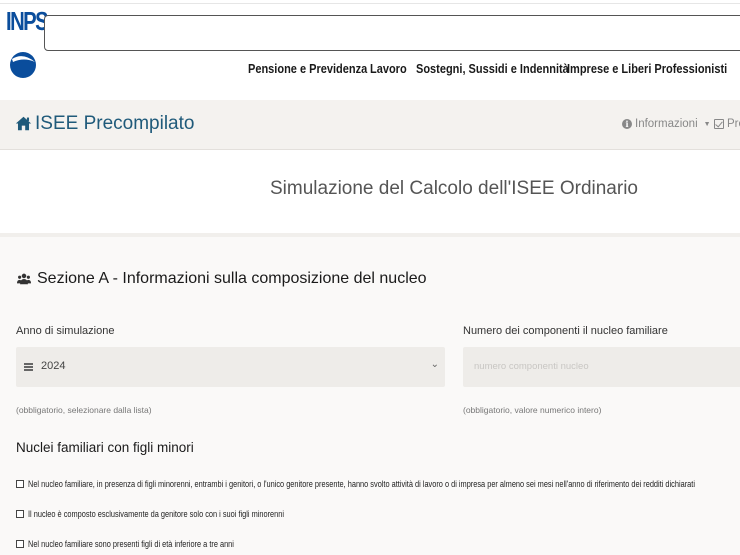 This screenshot has height=555, width=740. Describe the element at coordinates (20, 484) in the screenshot. I see `checkbox-lavoro` at that location.